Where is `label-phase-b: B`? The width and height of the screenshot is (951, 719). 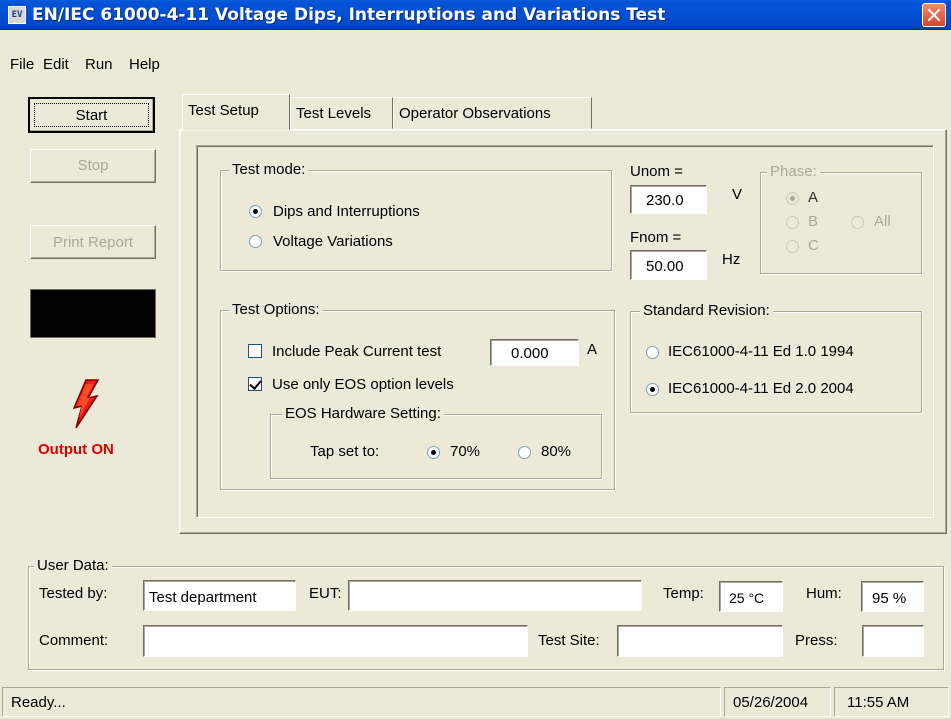
label-phase-b: B is located at coordinates (813, 221).